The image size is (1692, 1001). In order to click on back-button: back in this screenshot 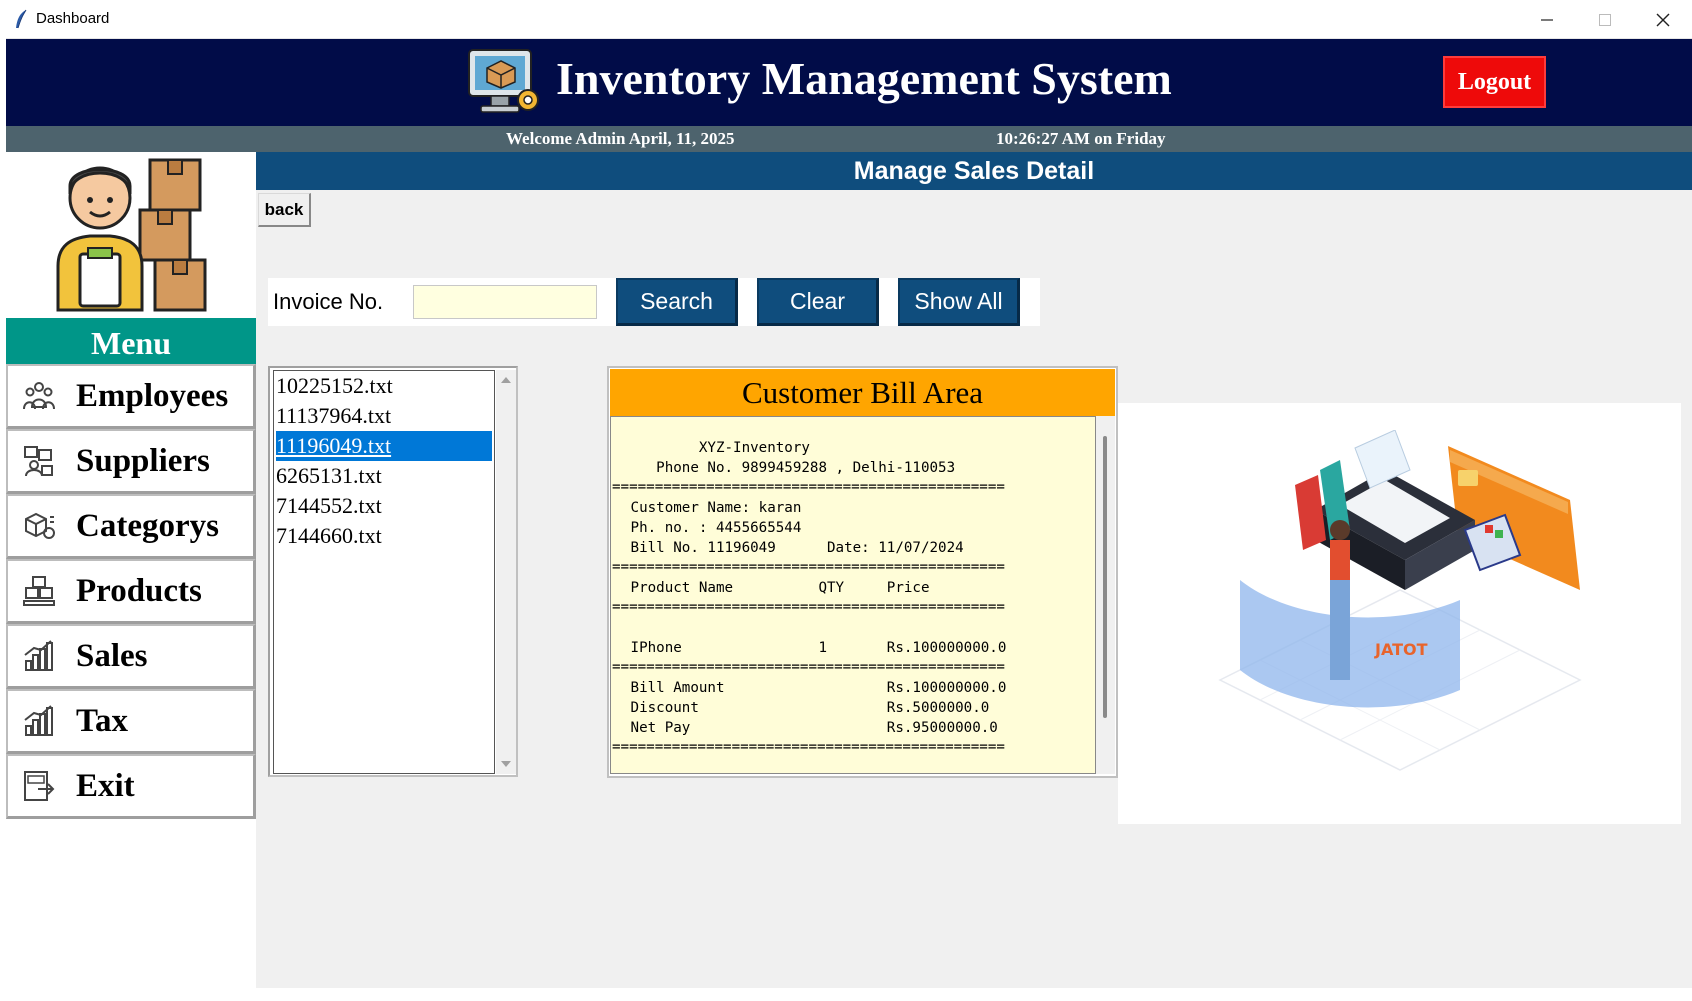, I will do `click(284, 210)`.